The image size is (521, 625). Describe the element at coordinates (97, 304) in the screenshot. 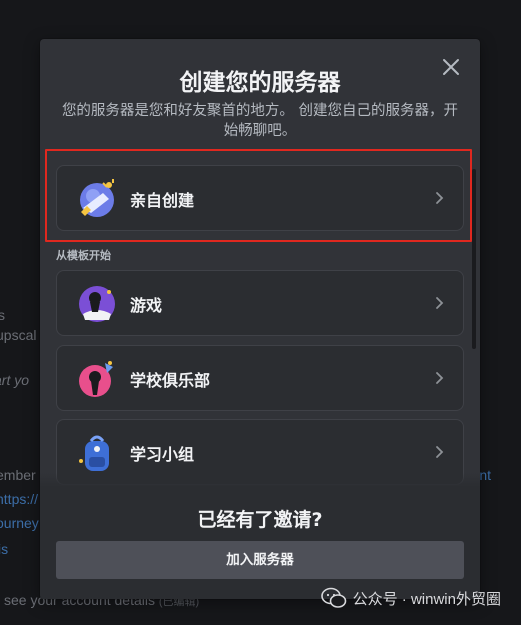

I see `gaming-icon` at that location.